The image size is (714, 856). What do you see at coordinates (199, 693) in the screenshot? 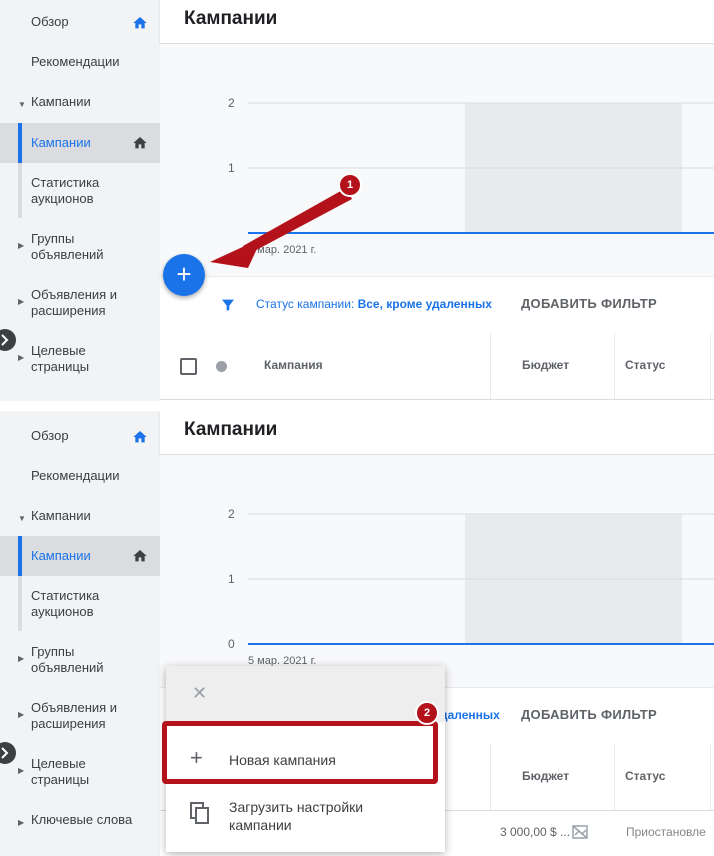
I see `close-icon: ✕` at bounding box center [199, 693].